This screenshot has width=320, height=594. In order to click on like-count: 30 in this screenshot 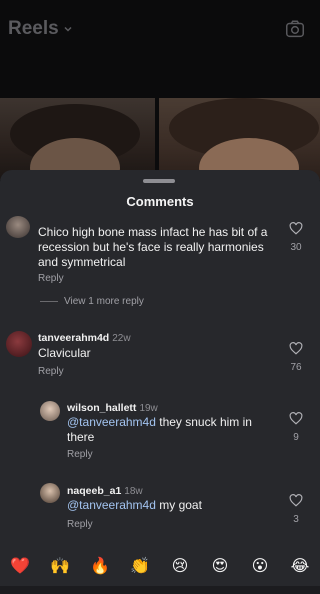, I will do `click(296, 247)`.